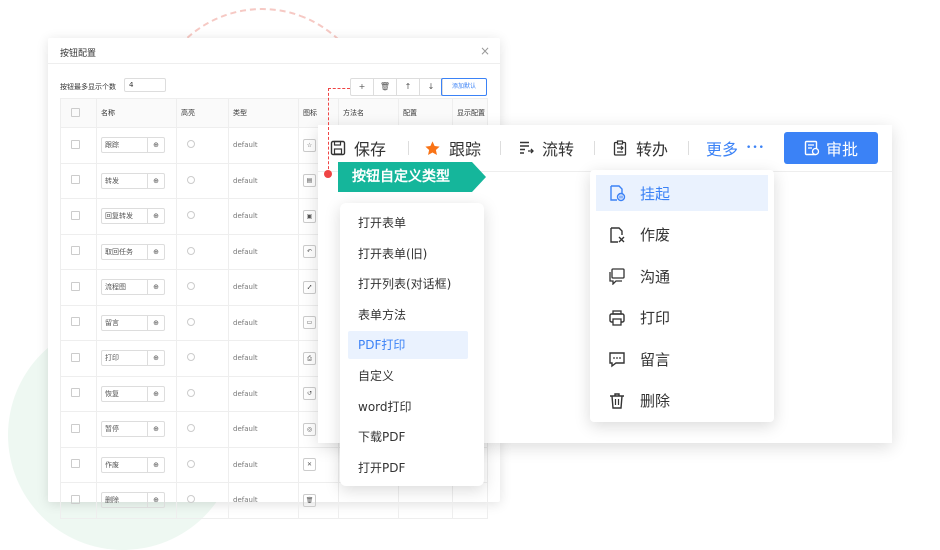  Describe the element at coordinates (408, 407) in the screenshot. I see `type-menu-item: word打印` at that location.